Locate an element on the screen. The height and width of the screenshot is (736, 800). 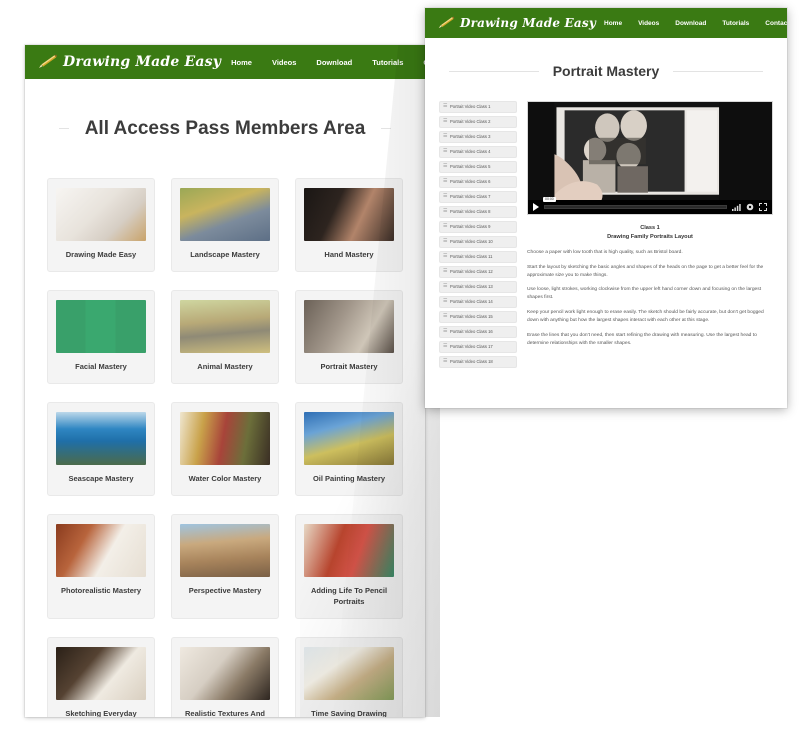
course-card: Water Color Mastery is located at coordinates (225, 449).